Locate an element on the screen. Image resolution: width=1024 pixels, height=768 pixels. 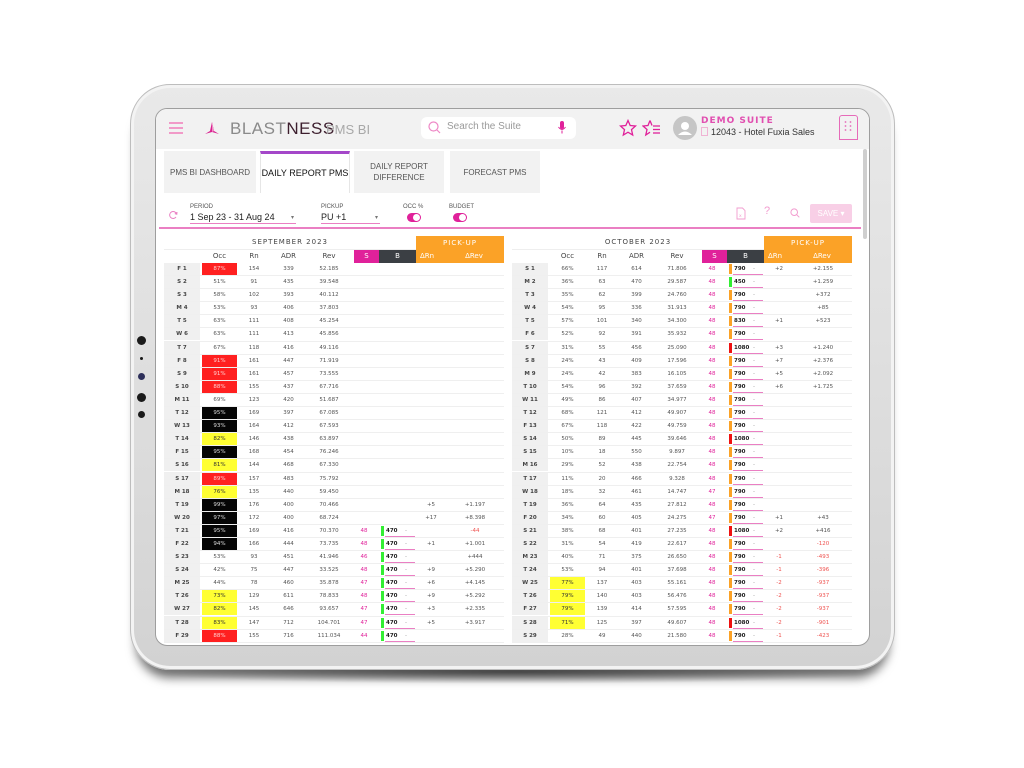
search-input: Search the Suite is located at coordinates (498, 128).